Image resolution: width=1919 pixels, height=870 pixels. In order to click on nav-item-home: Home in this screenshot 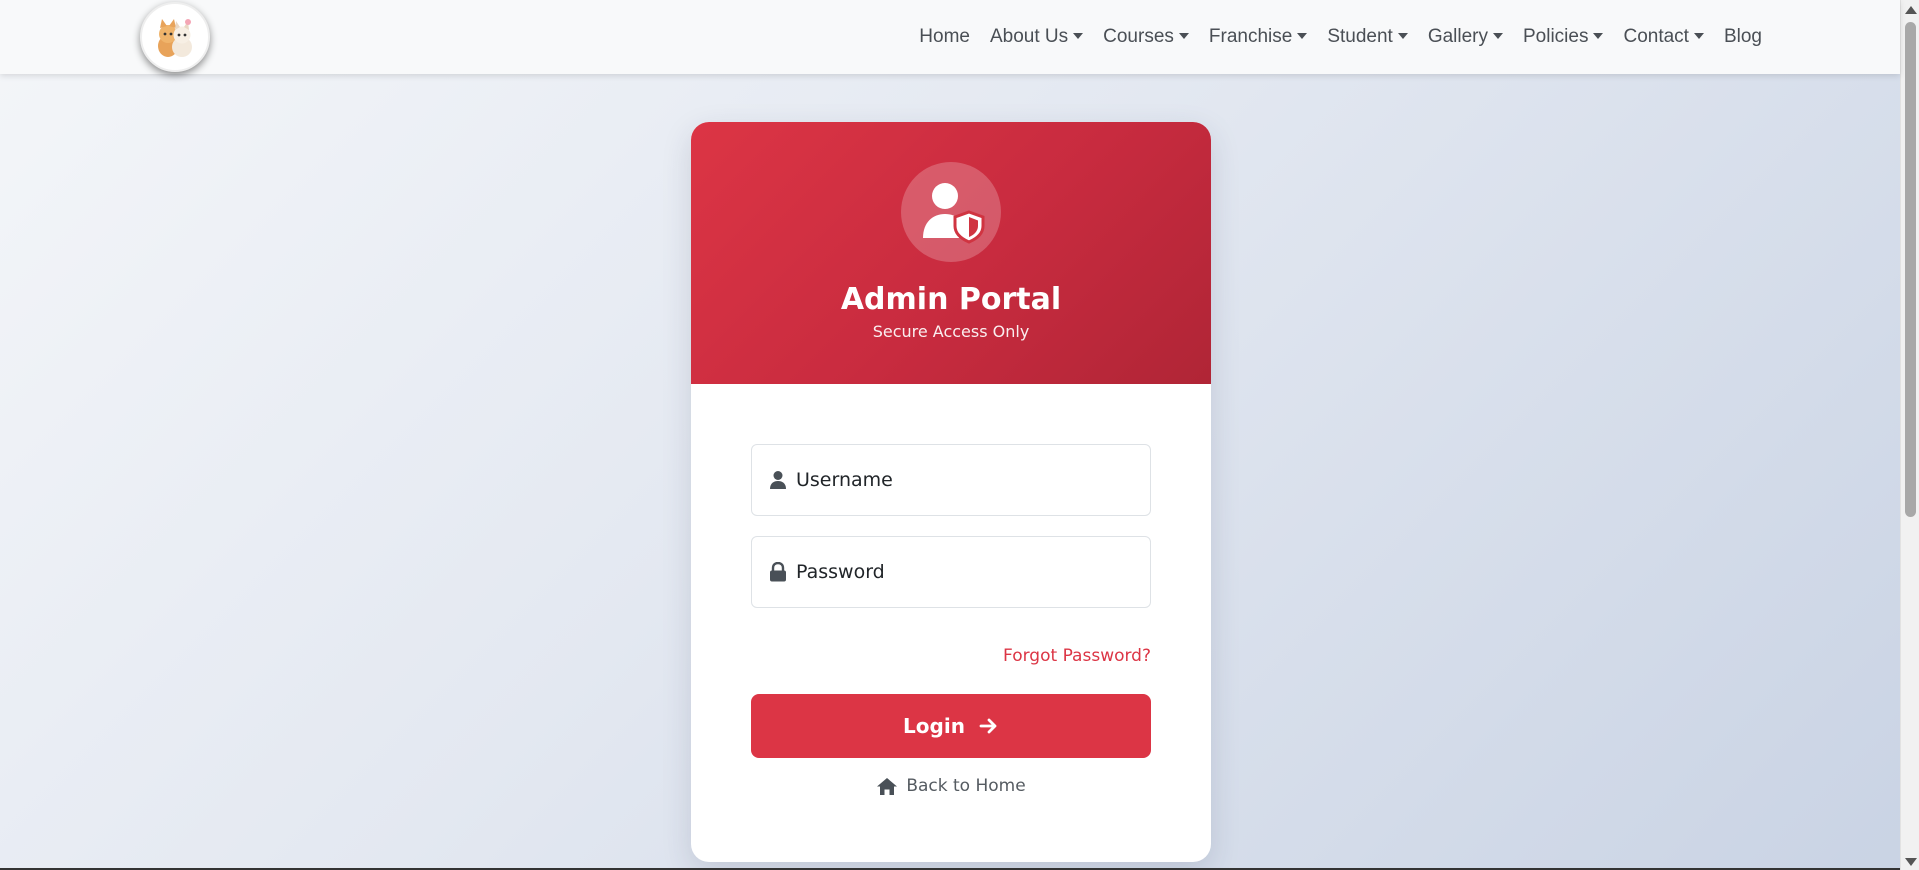, I will do `click(944, 37)`.